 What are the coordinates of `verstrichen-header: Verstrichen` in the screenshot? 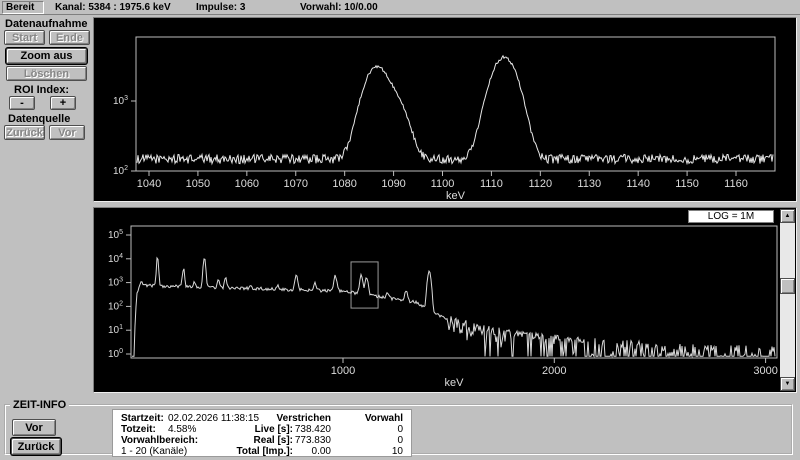 It's located at (303, 418).